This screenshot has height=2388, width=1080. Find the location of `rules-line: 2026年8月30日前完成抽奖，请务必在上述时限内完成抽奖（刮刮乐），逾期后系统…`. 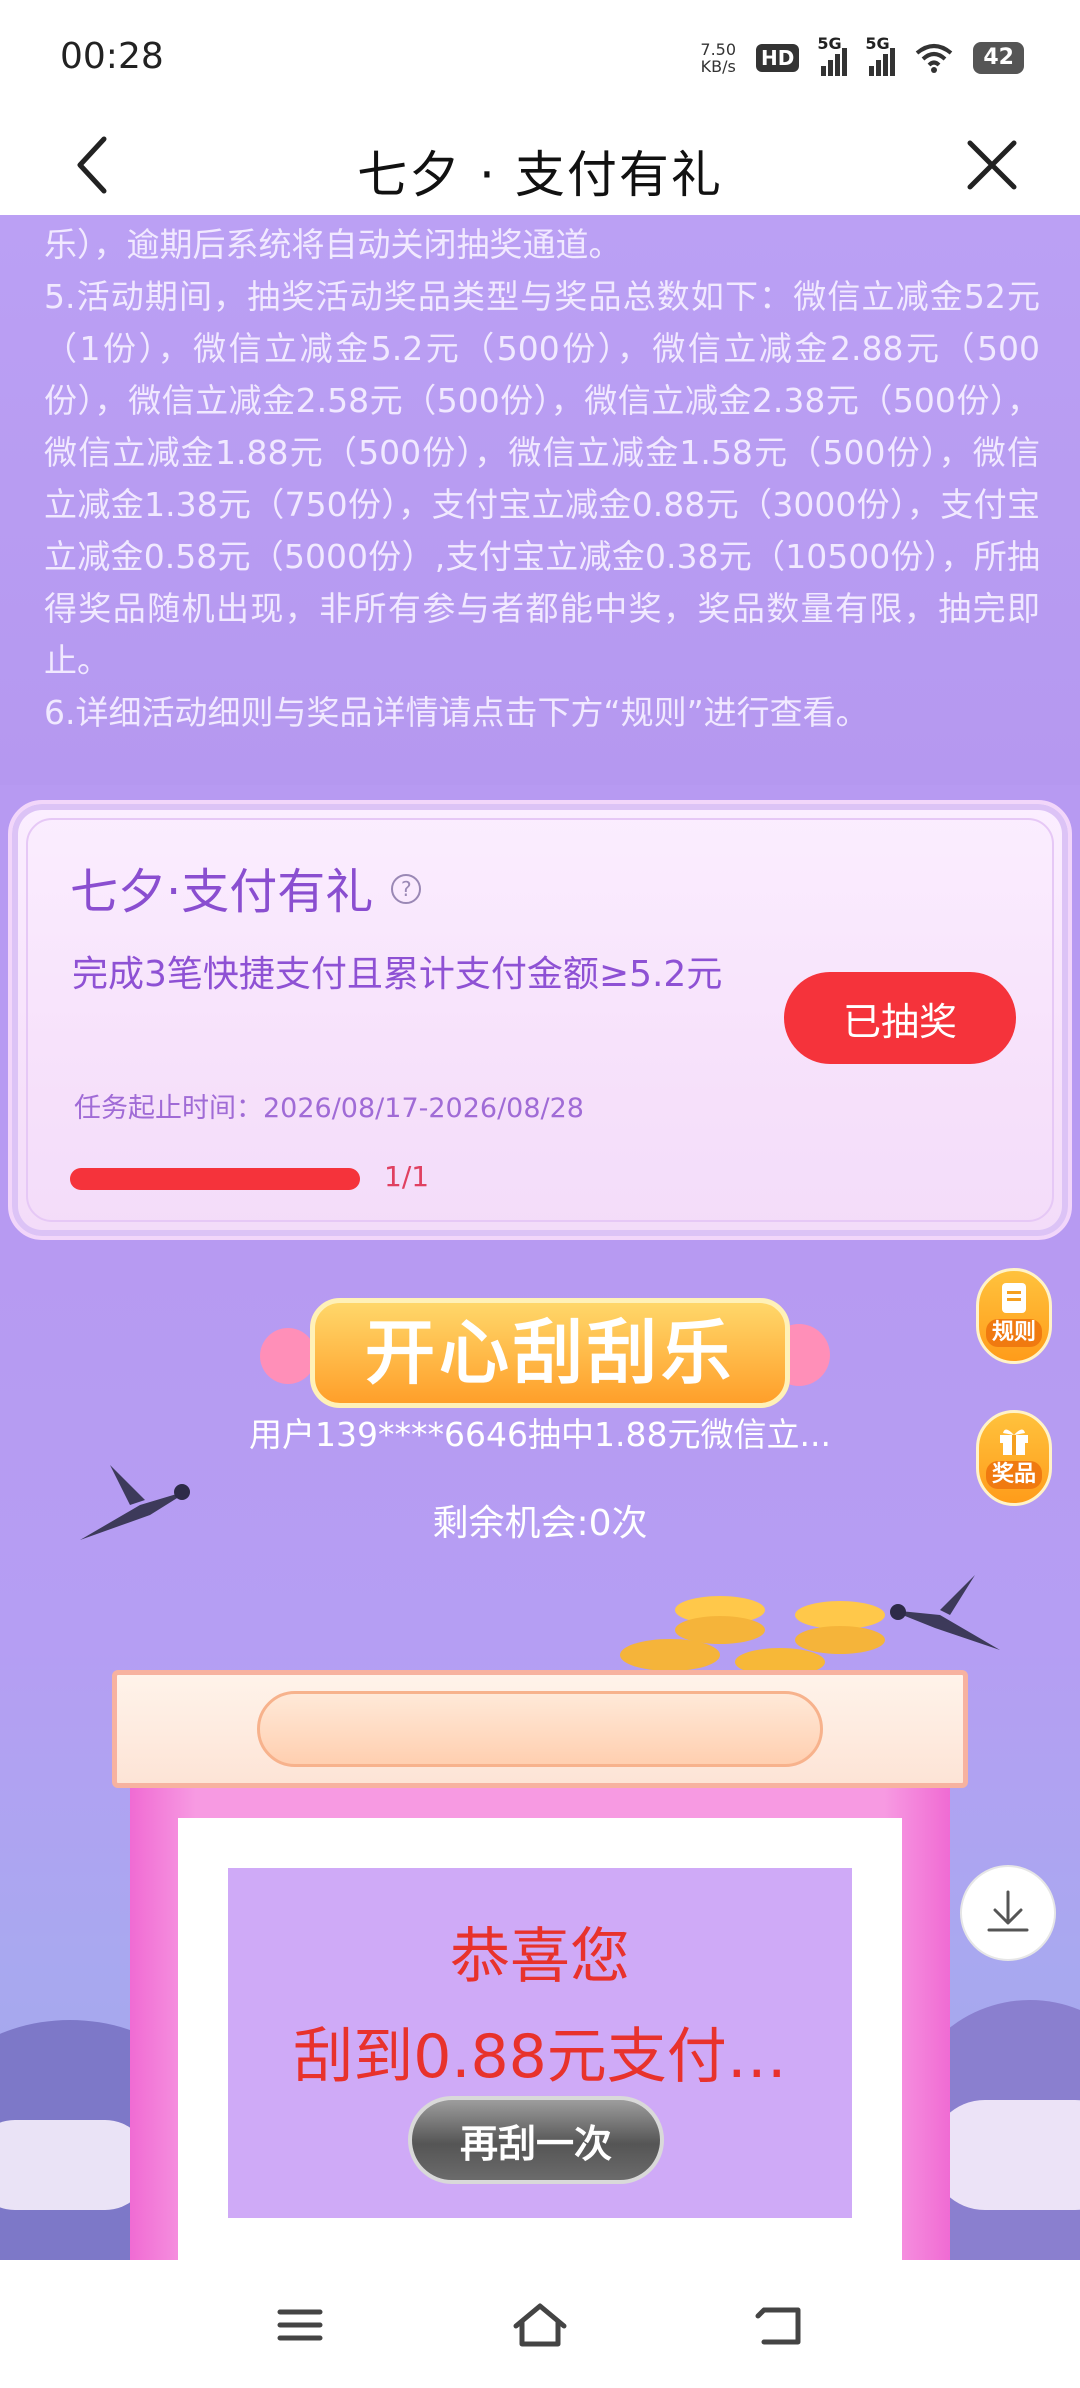

rules-line: 2026年8月30日前完成抽奖，请务必在上述时限内完成抽奖（刮刮乐），逾期后系统… is located at coordinates (333, 244).